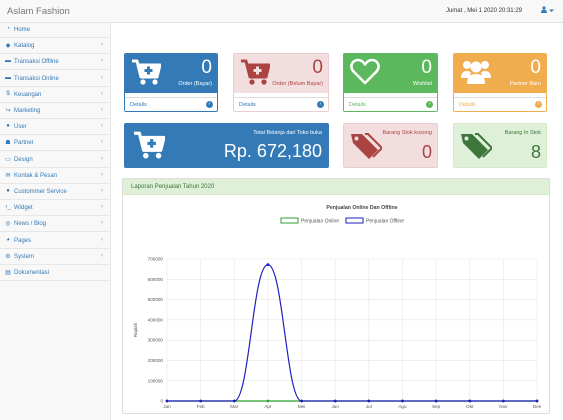 The height and width of the screenshot is (420, 563). What do you see at coordinates (426, 152) in the screenshot?
I see `stok-kosong-count: 0` at bounding box center [426, 152].